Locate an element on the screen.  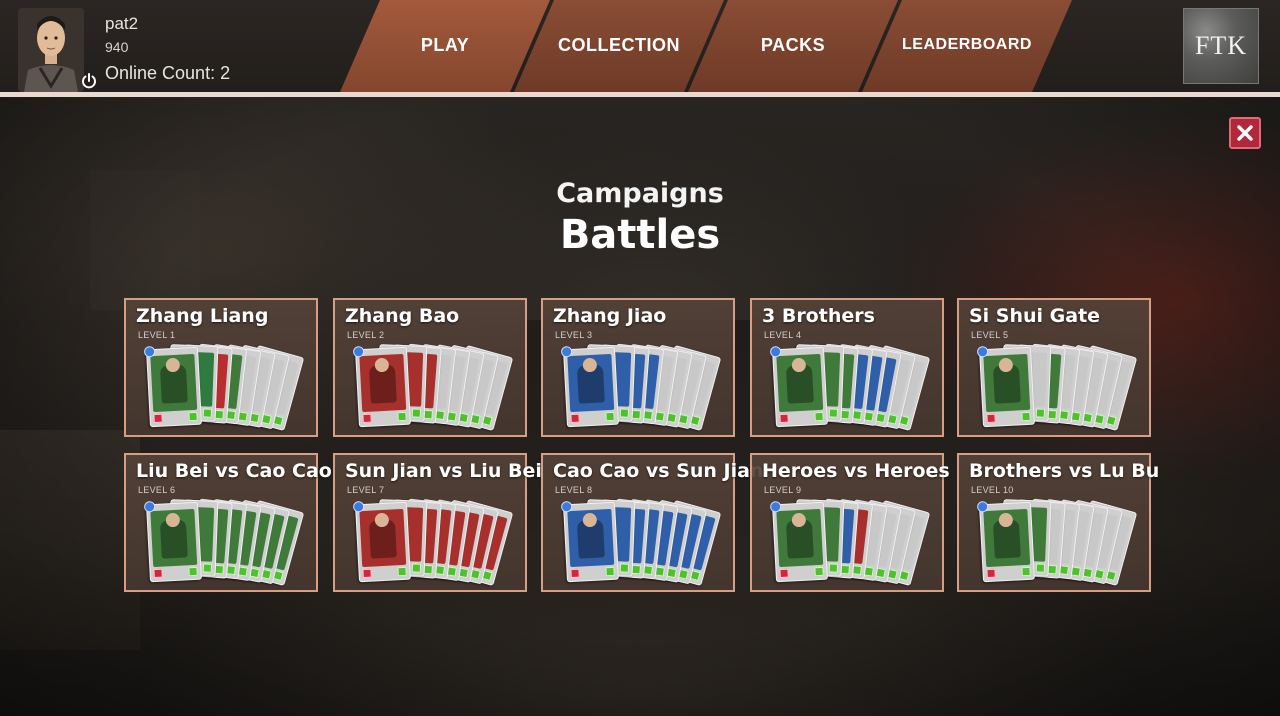
battle-level: LEVEL 4 is located at coordinates (783, 335).